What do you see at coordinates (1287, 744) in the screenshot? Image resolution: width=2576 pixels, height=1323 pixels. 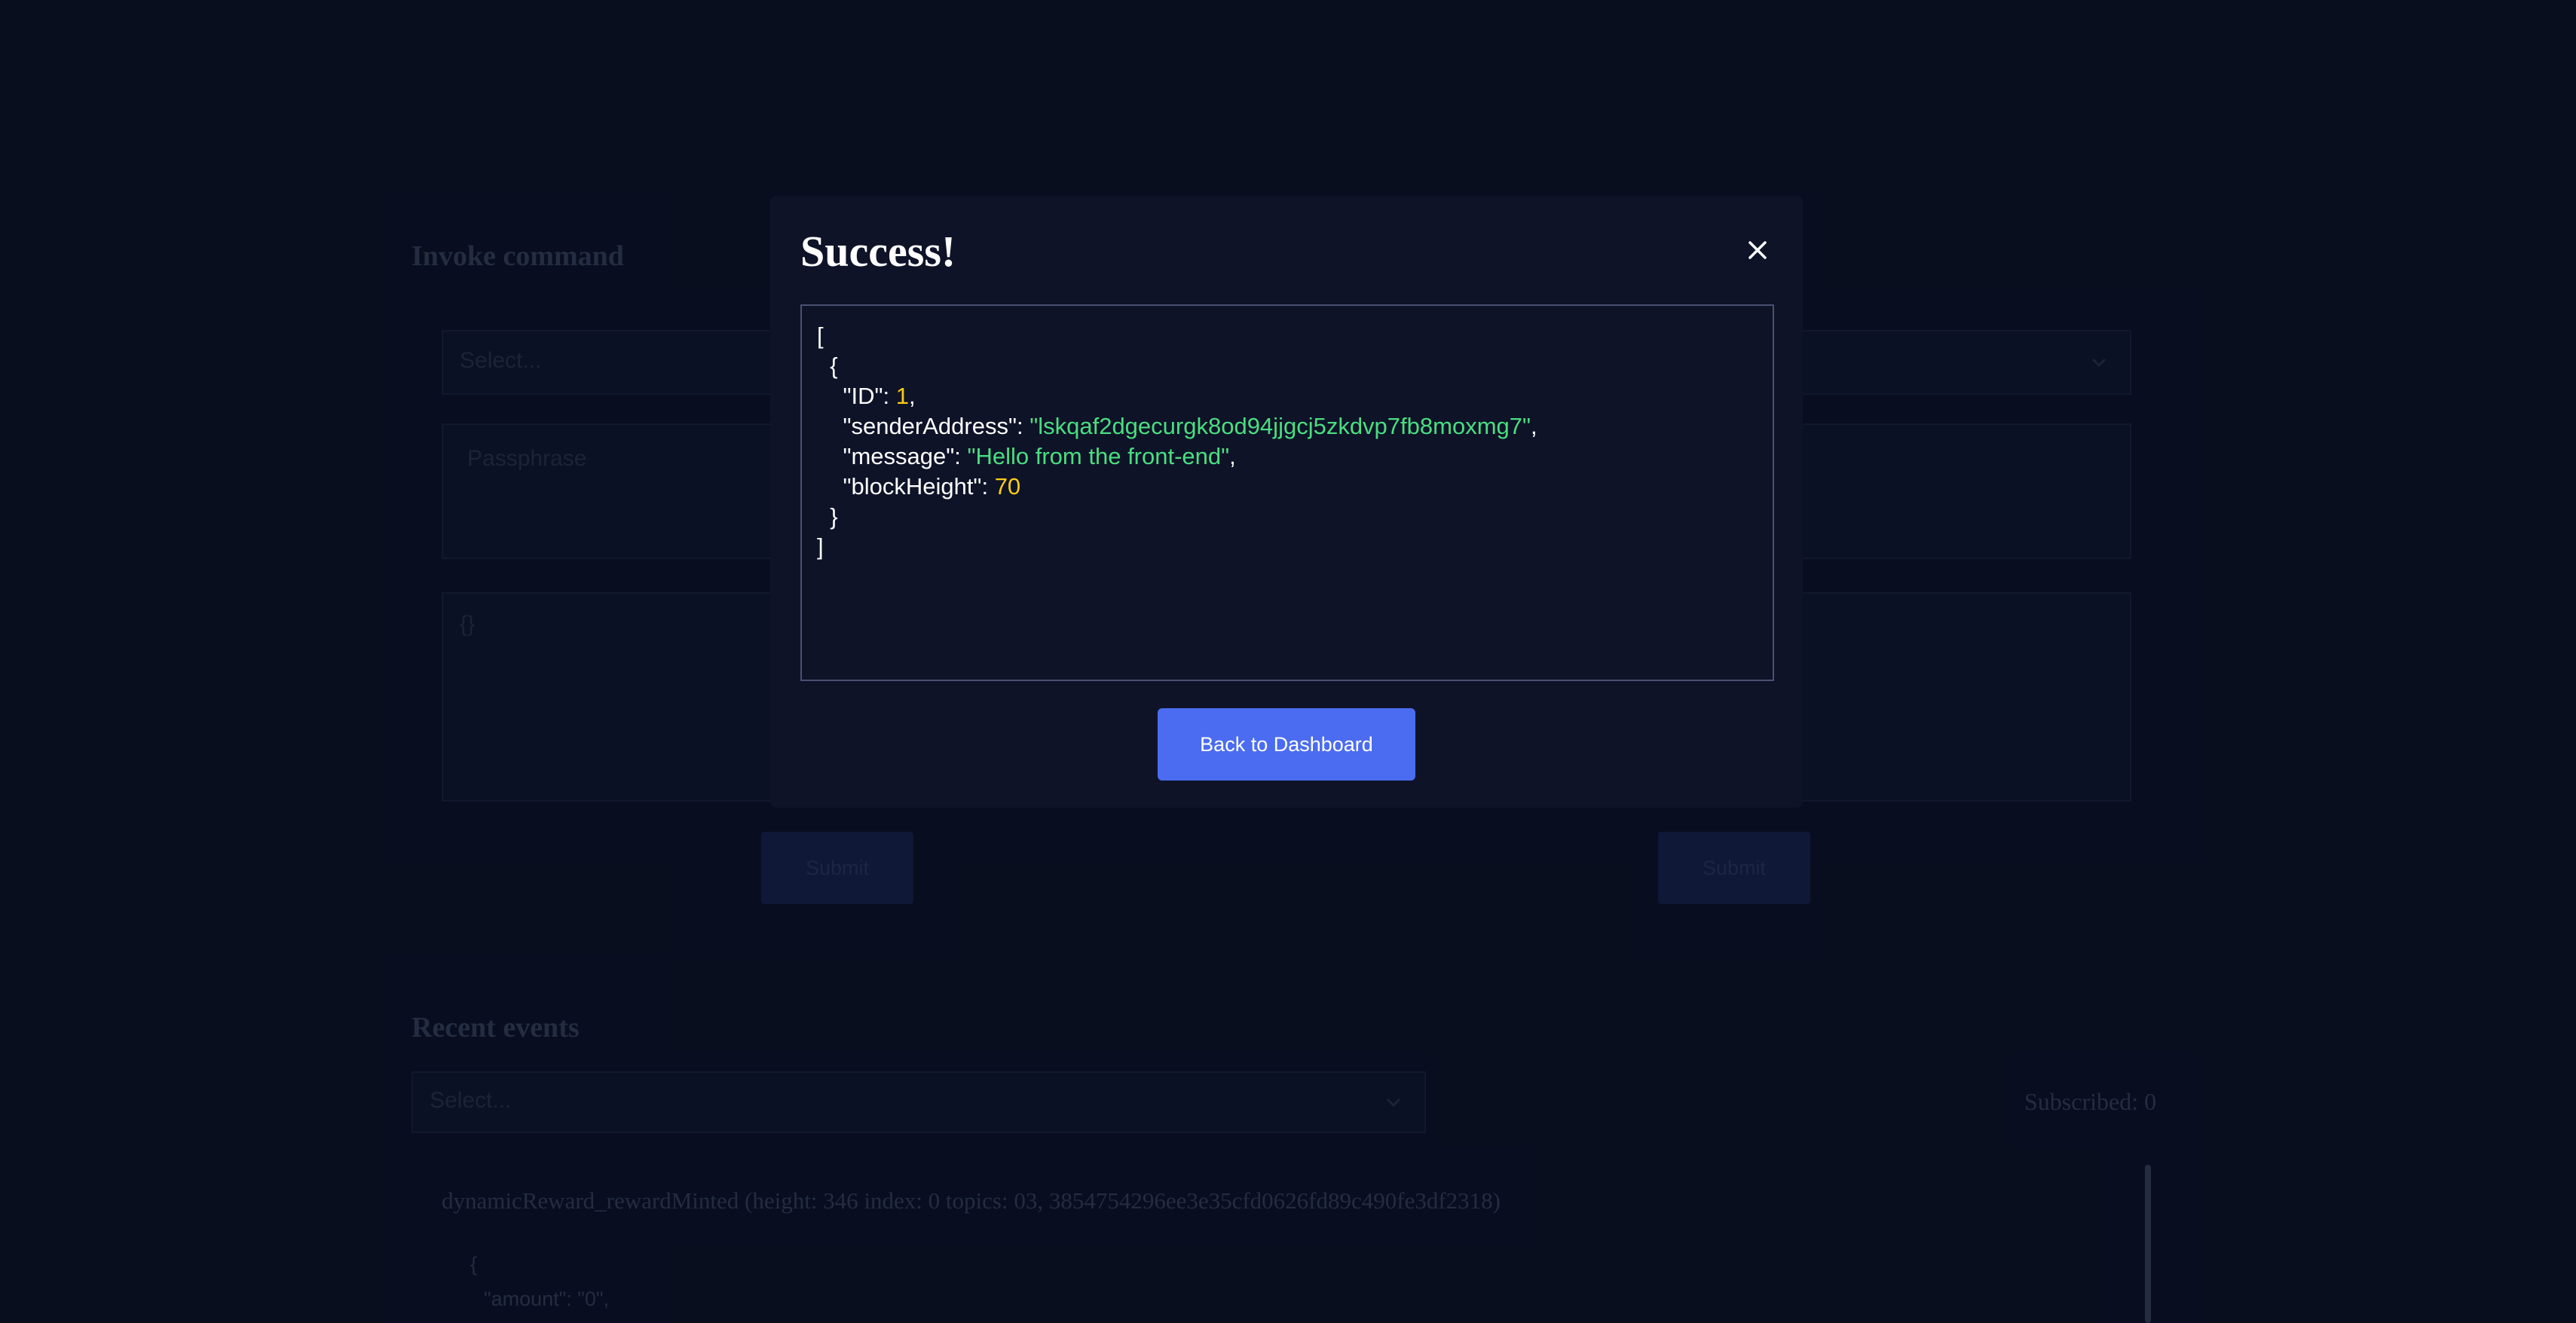 I see `back-to-dashboard-button: Back to Dashboard` at bounding box center [1287, 744].